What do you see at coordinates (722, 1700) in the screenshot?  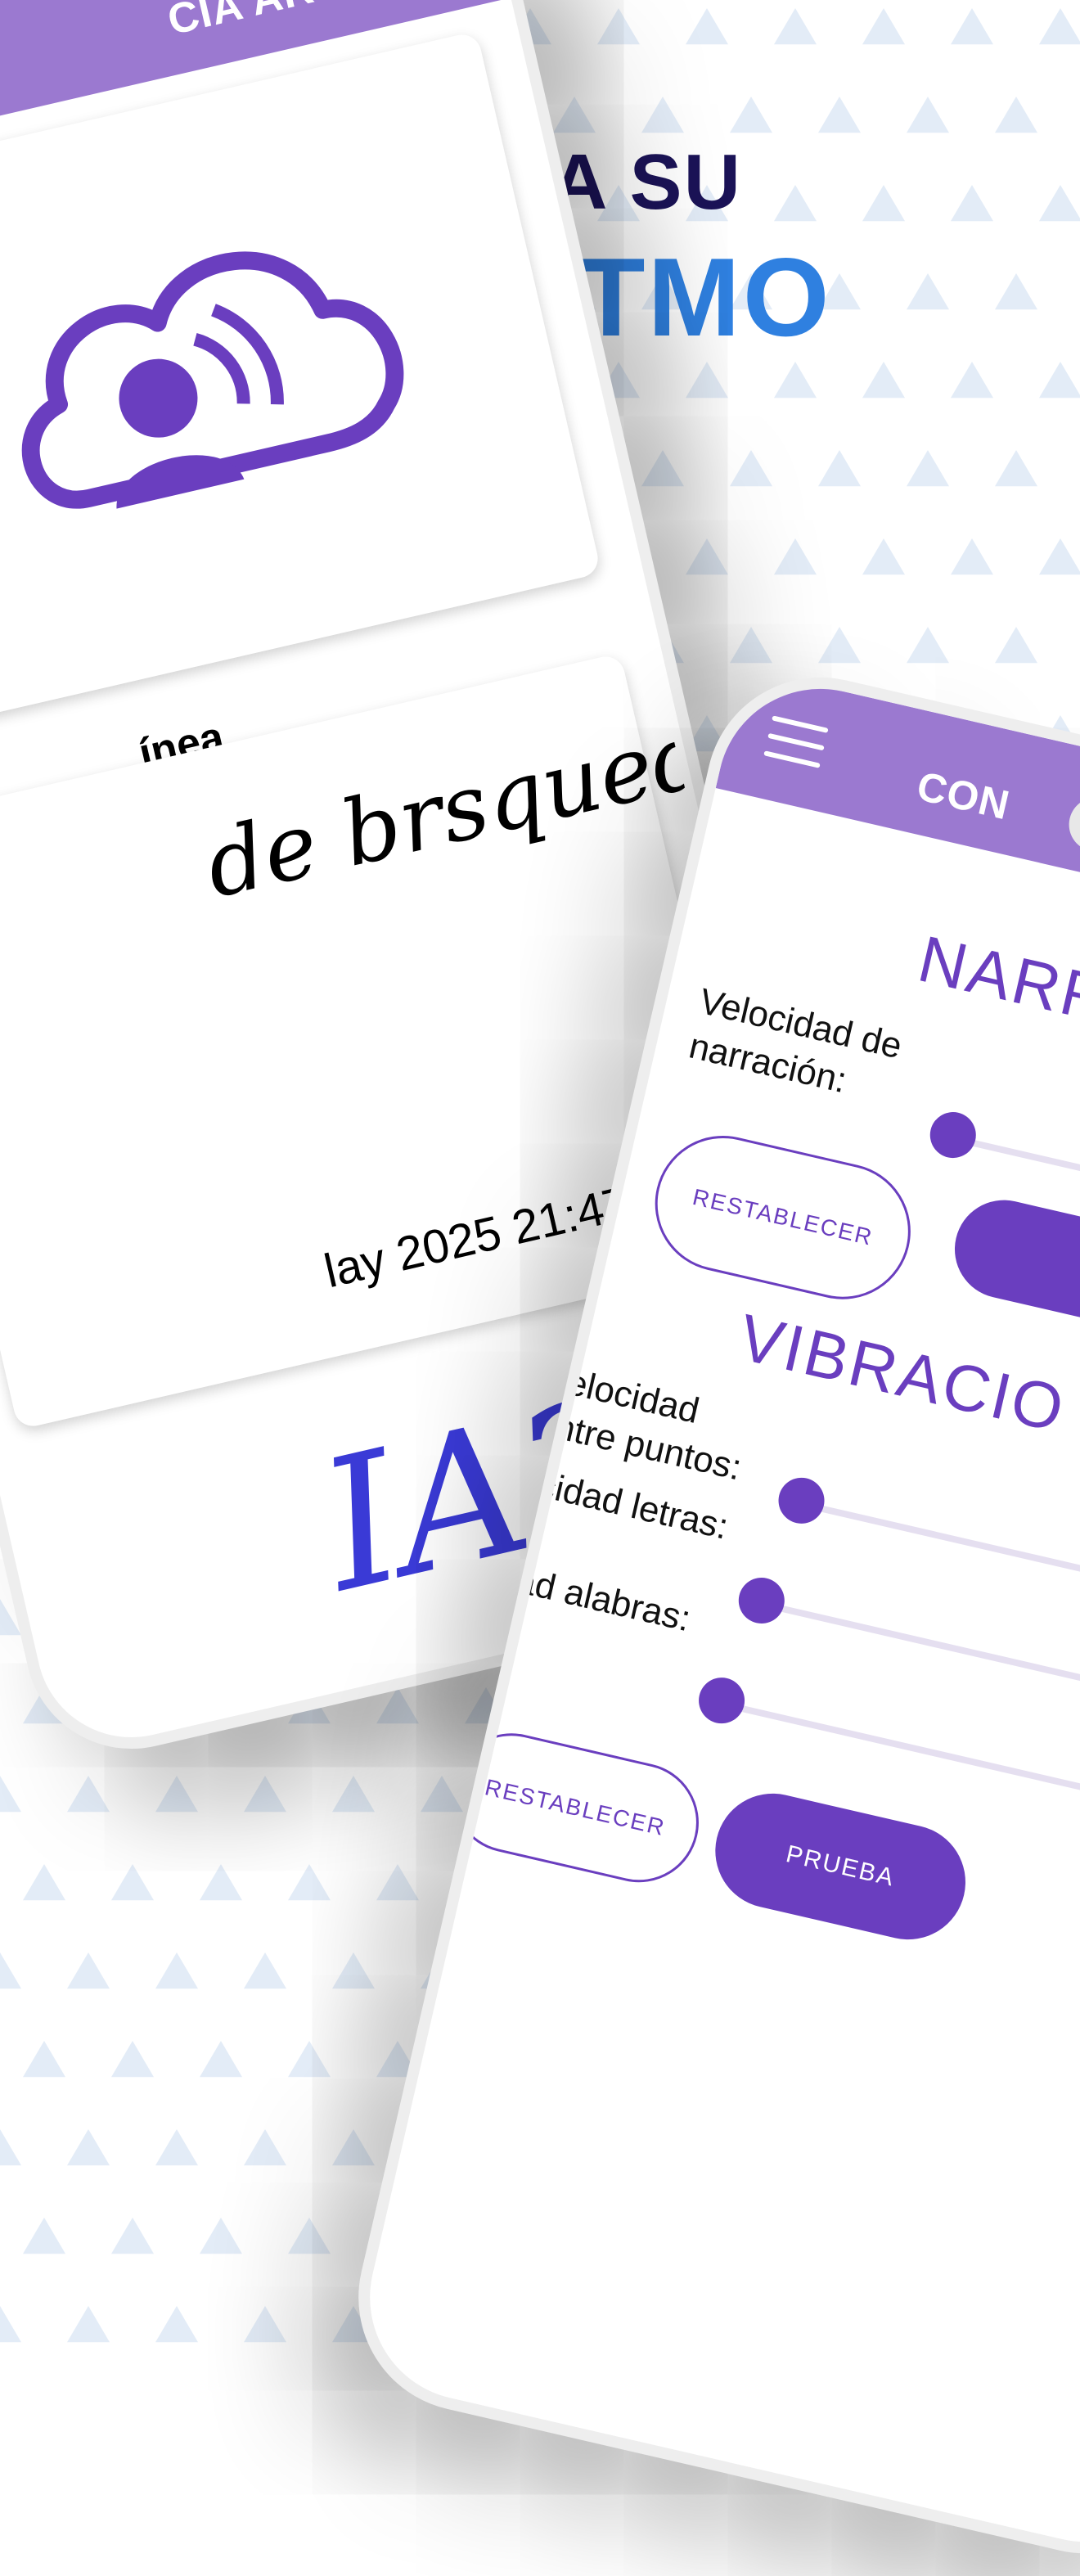 I see `vibration-words-slider` at bounding box center [722, 1700].